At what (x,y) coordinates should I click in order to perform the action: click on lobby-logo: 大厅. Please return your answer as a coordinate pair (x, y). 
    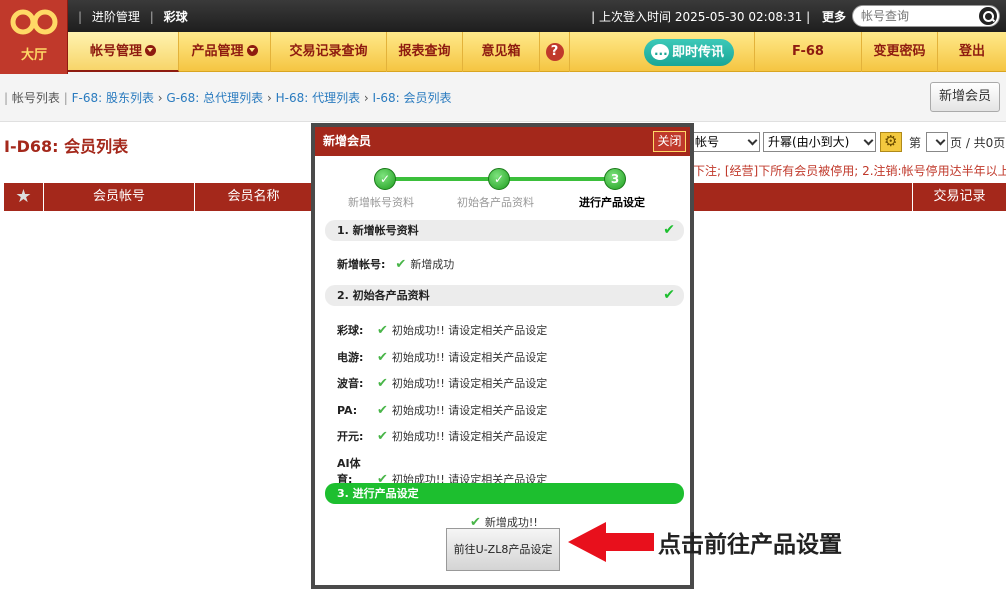
    Looking at the image, I should click on (34, 37).